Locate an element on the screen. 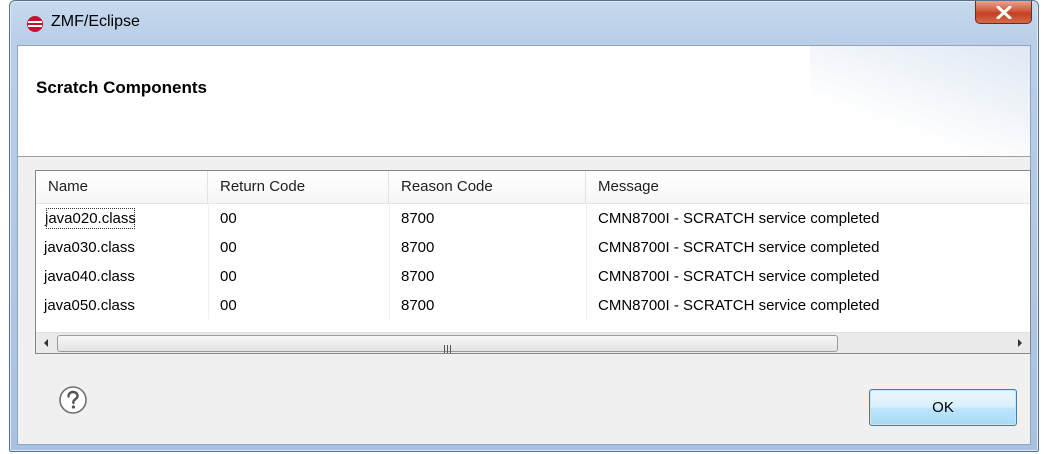 The width and height of the screenshot is (1044, 454). scroll-left-button is located at coordinates (46, 343).